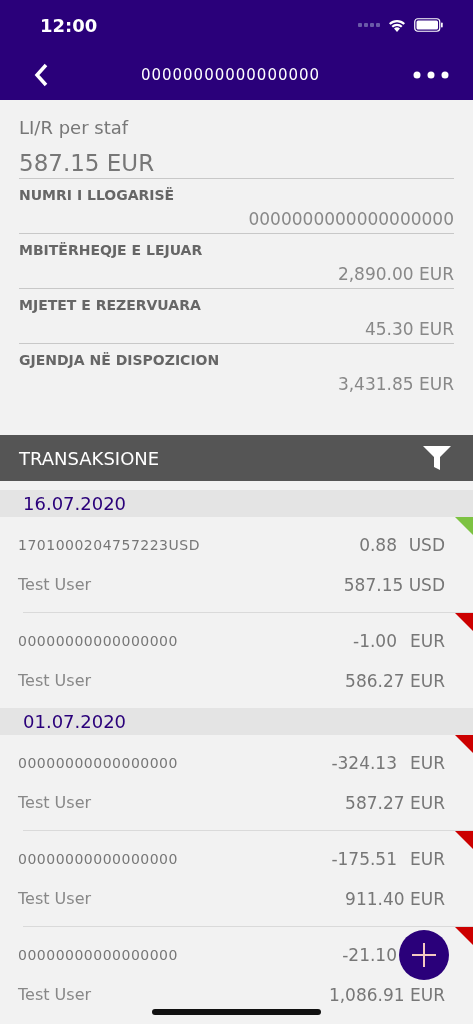  What do you see at coordinates (375, 640) in the screenshot?
I see `transaction-amount: -1.00` at bounding box center [375, 640].